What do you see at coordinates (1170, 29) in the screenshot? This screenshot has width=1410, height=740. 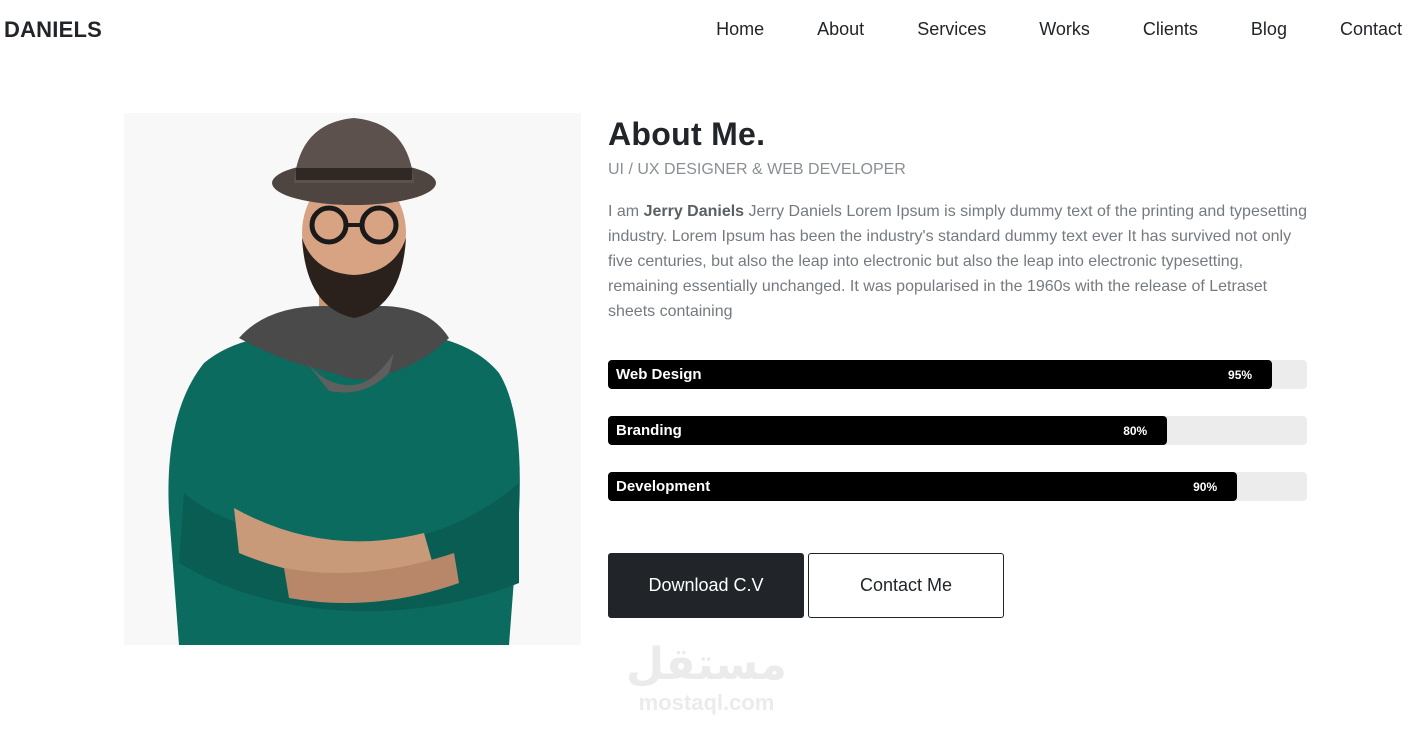 I see `nav-item-clients: Clients` at bounding box center [1170, 29].